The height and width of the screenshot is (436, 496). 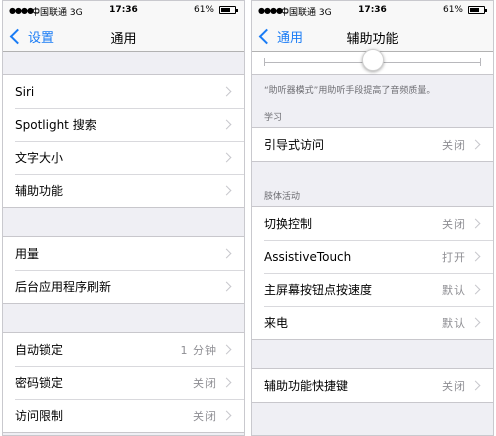 I want to click on slider-tick-start, so click(x=264, y=62).